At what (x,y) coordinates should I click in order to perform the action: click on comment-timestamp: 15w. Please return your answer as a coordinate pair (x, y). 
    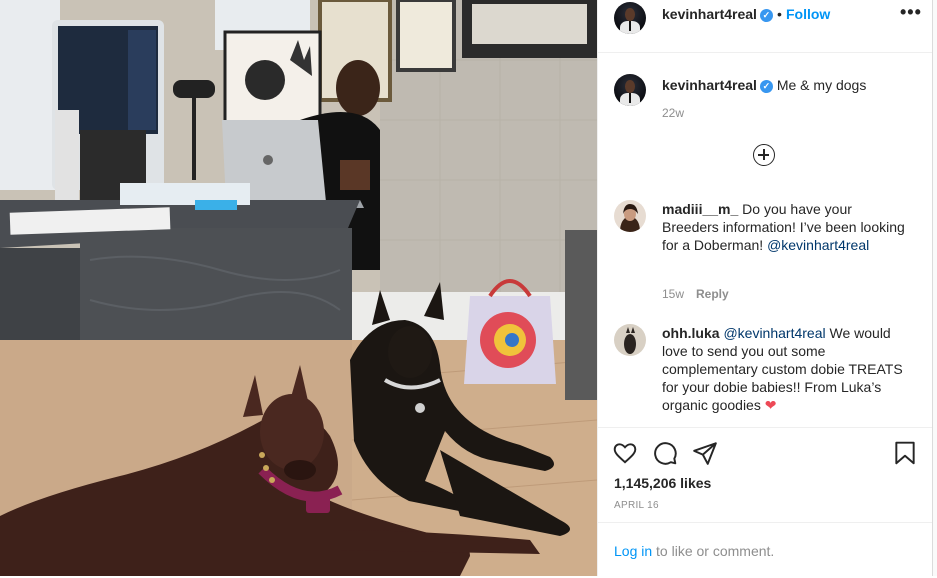
    Looking at the image, I should click on (673, 294).